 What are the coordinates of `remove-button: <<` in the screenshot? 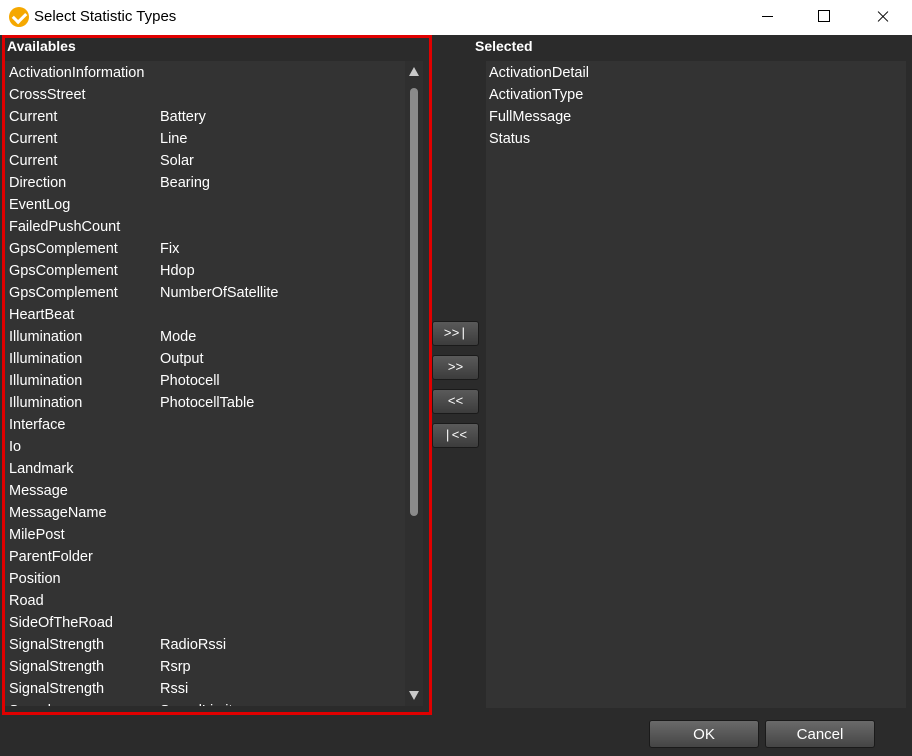 It's located at (455, 401).